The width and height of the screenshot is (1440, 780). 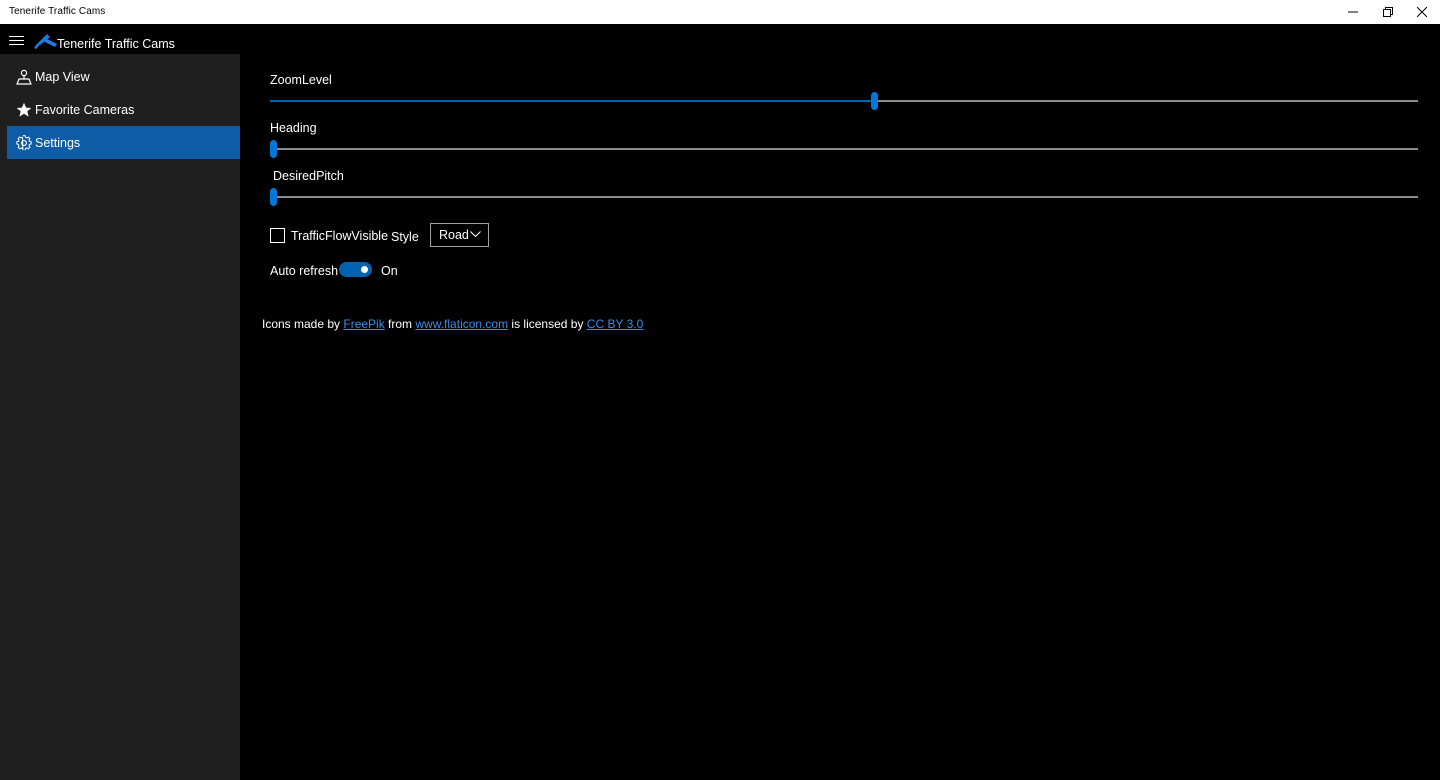 I want to click on minimize-icon, so click(x=1353, y=12).